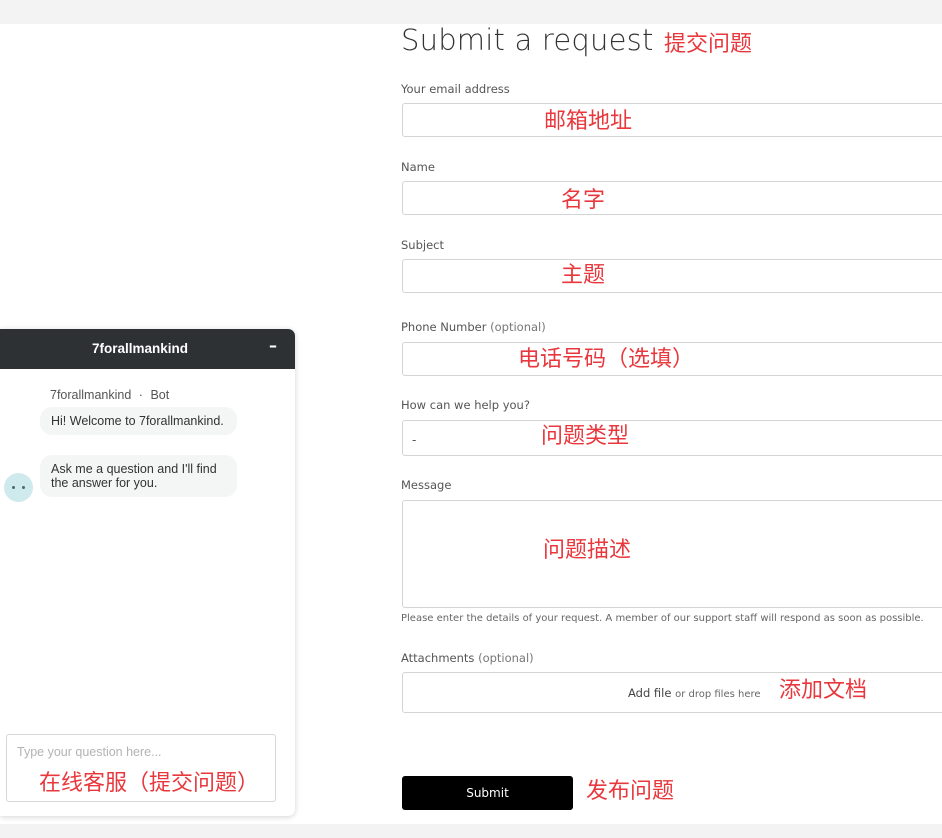 The width and height of the screenshot is (942, 838). I want to click on help-label: How can we help you?, so click(465, 405).